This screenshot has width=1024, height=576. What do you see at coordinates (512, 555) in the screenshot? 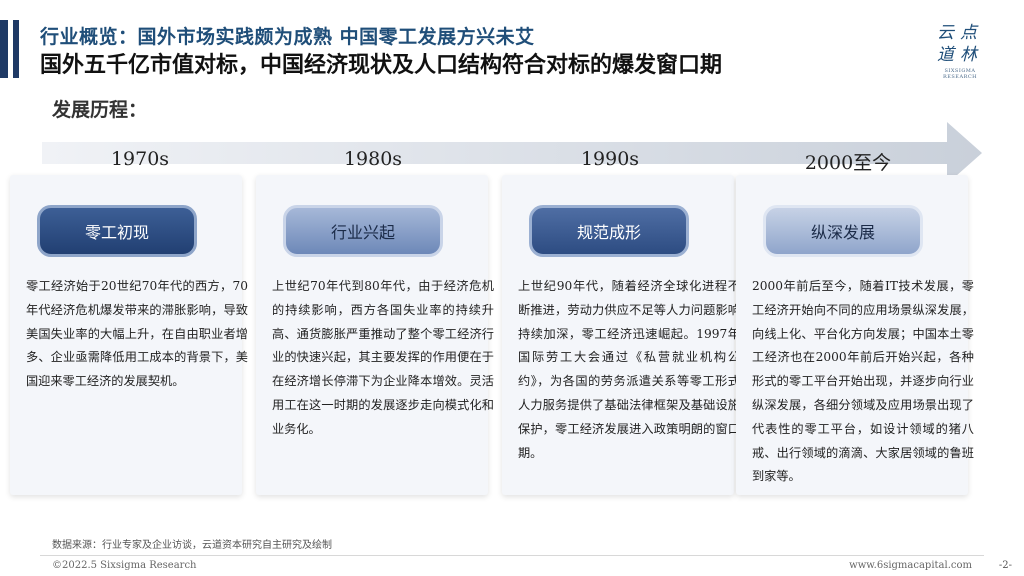
I see `footer-divider` at bounding box center [512, 555].